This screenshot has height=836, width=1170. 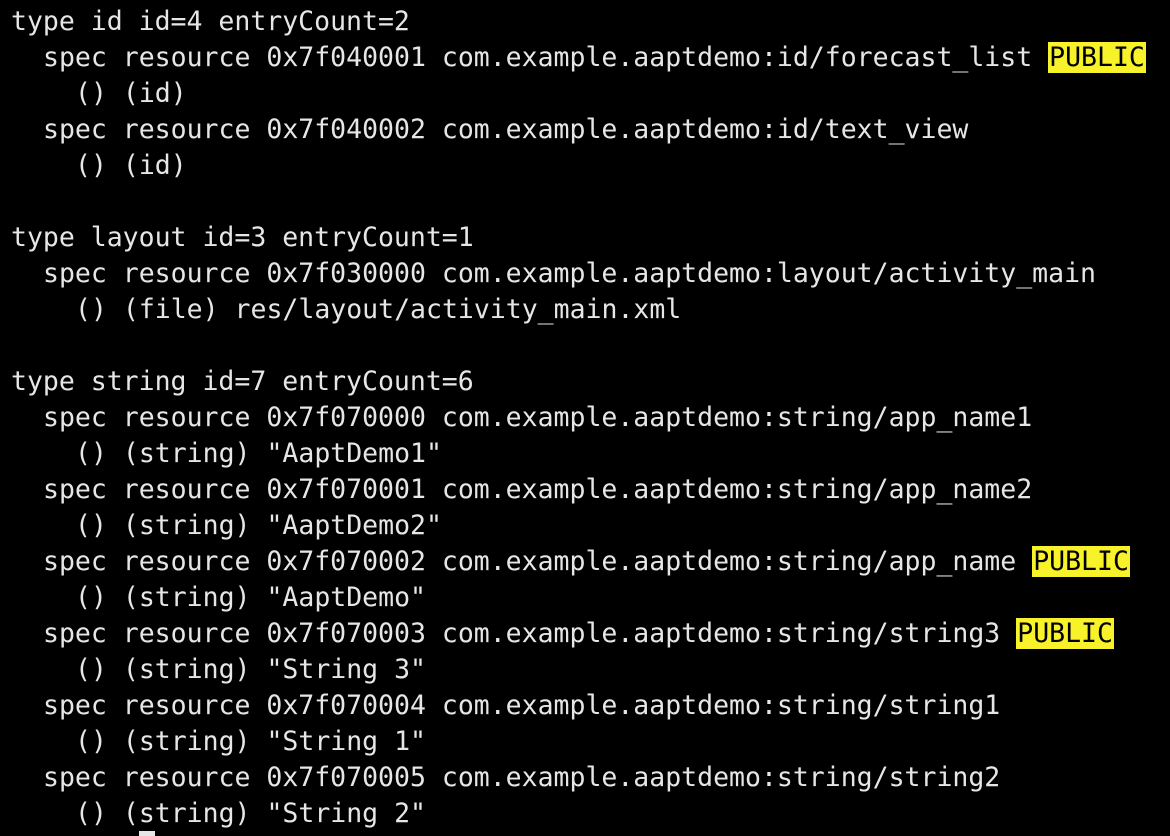 I want to click on value-line: () (string) "AaptDemo", so click(x=250, y=597).